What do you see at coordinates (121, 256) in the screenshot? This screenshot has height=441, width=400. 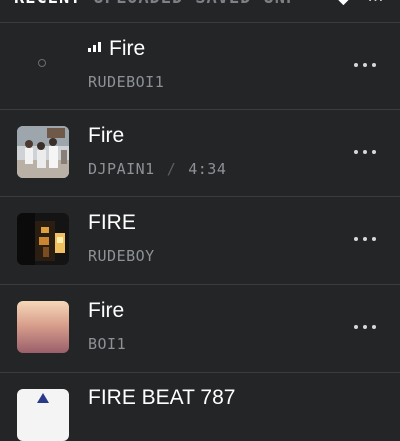 I see `track-artist: RUDEBOY` at bounding box center [121, 256].